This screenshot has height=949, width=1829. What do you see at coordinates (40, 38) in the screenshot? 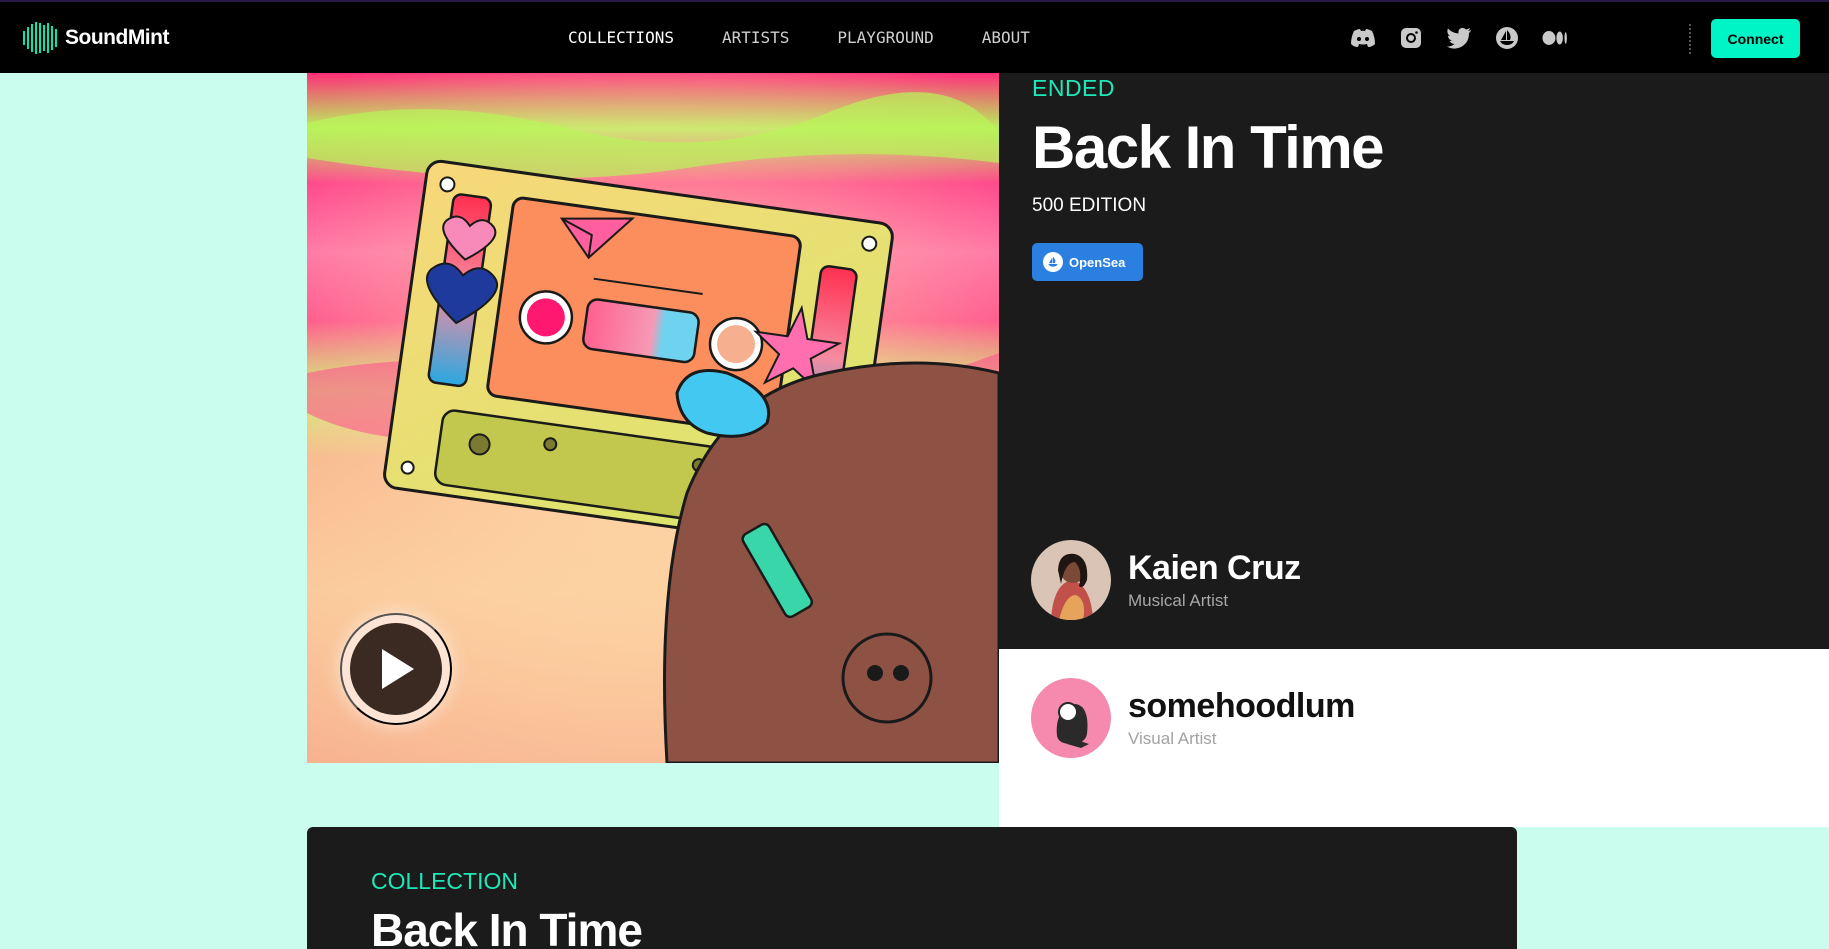
I see `soundmint-logo-icon` at bounding box center [40, 38].